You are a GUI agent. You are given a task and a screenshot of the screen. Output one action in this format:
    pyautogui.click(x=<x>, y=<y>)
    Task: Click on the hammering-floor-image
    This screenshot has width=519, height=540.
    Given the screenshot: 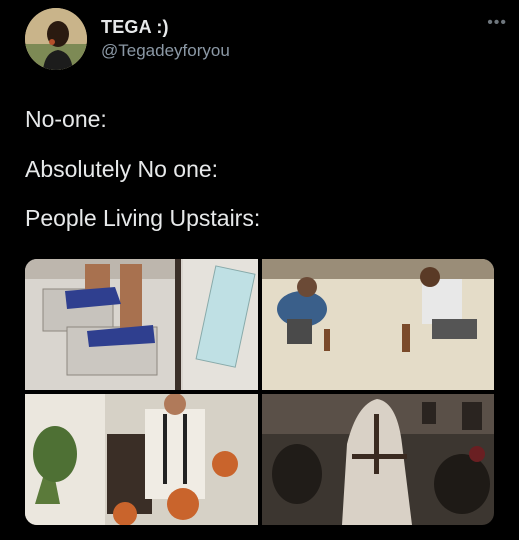 What is the action you would take?
    pyautogui.click(x=378, y=324)
    